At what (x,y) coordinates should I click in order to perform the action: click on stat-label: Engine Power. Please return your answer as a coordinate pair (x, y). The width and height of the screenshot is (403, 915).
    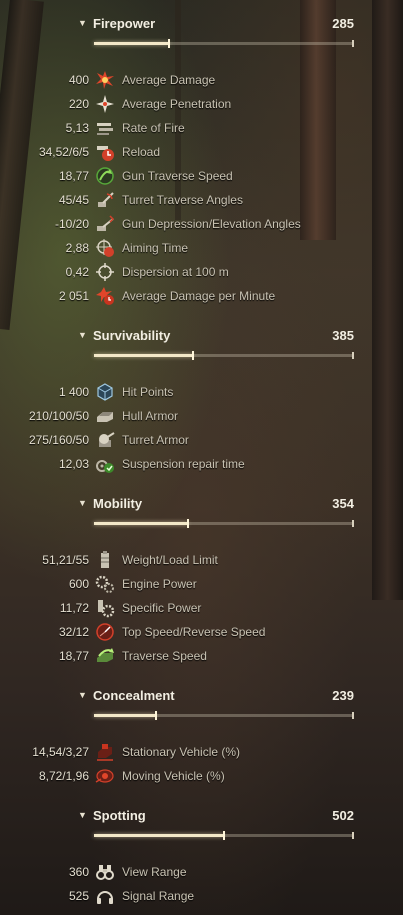
    Looking at the image, I should click on (159, 584).